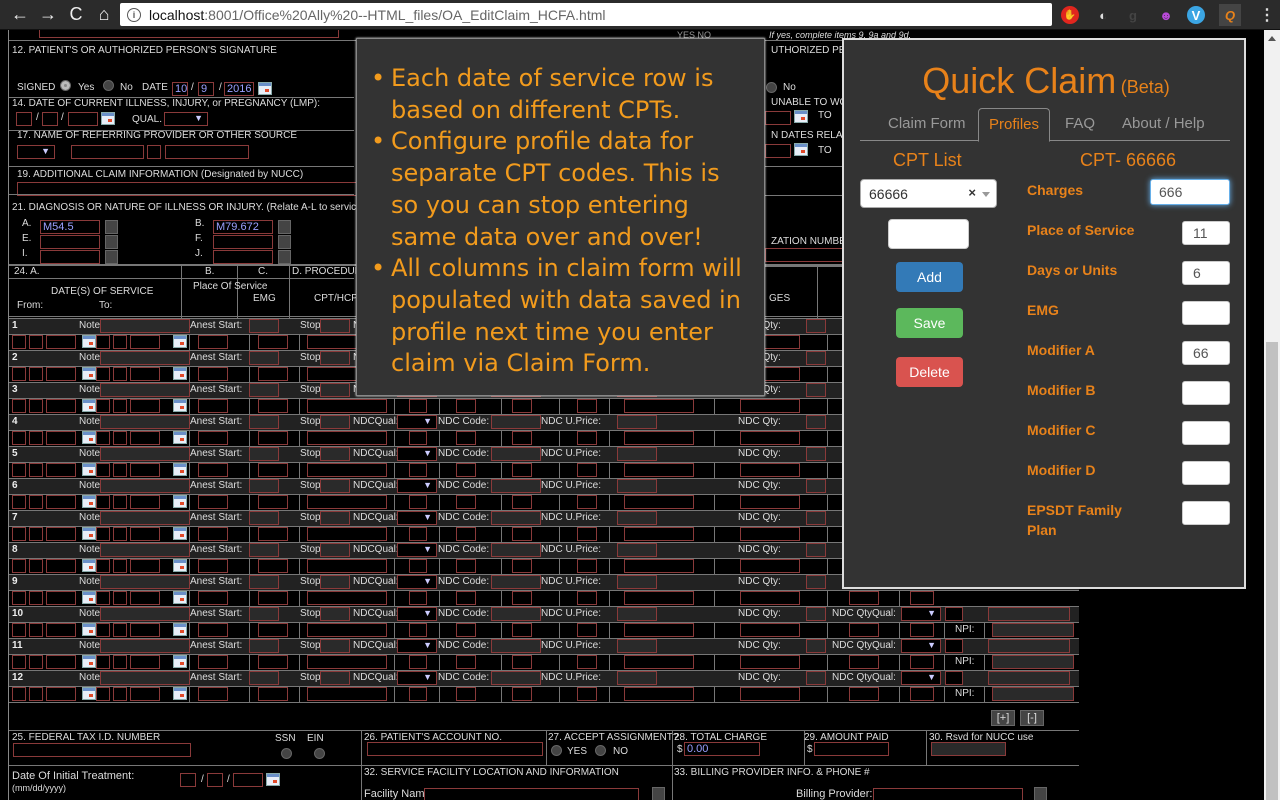 Image resolution: width=1280 pixels, height=800 pixels. What do you see at coordinates (1190, 192) in the screenshot?
I see `charges-input: 666` at bounding box center [1190, 192].